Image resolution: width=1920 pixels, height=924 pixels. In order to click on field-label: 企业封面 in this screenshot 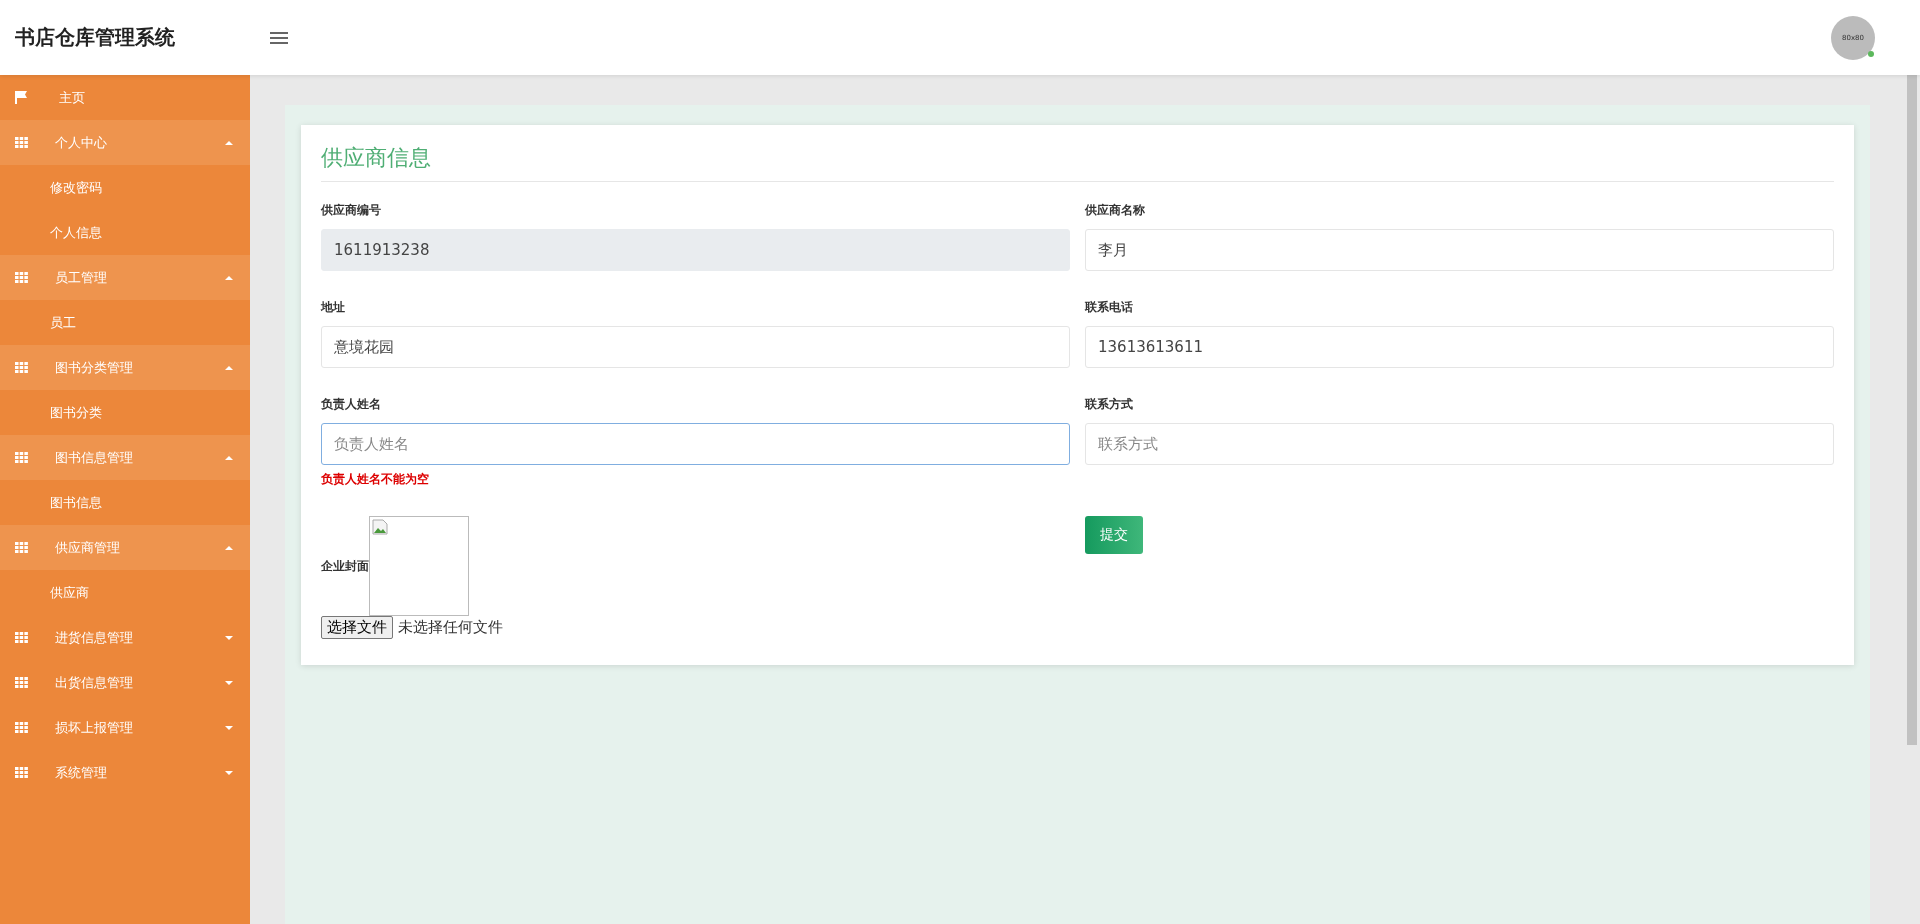, I will do `click(345, 566)`.